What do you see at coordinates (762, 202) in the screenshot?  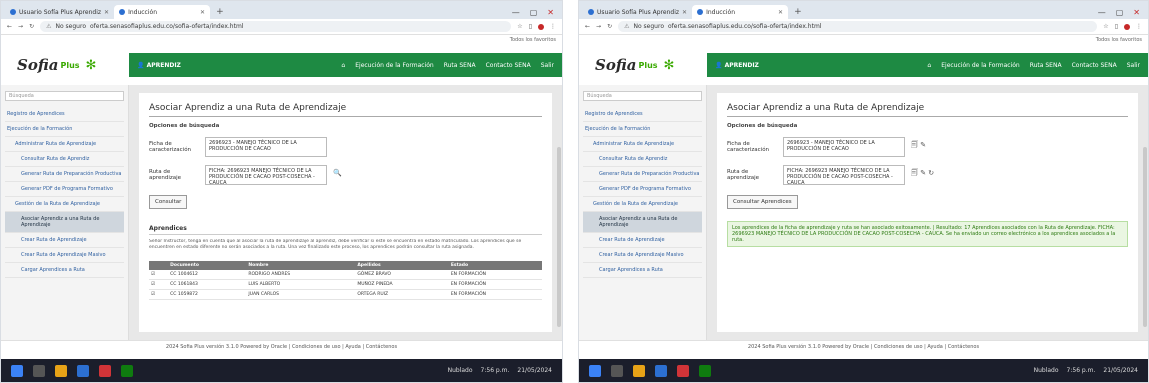 I see `consultar-aprendices-button: Consultar Aprendices` at bounding box center [762, 202].